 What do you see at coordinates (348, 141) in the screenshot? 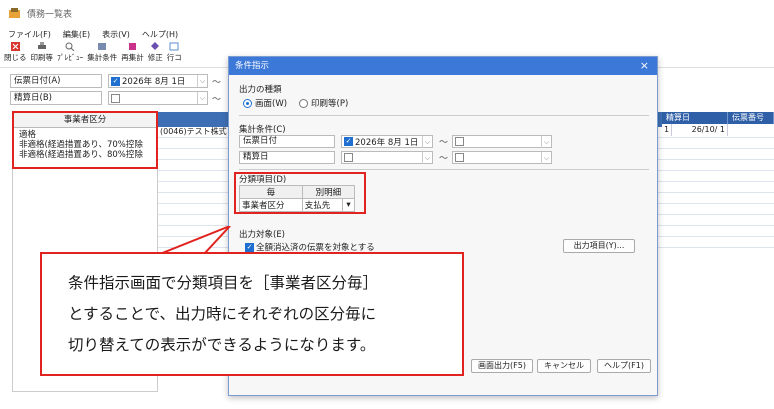
I see `condition-checkbox: ✓` at bounding box center [348, 141].